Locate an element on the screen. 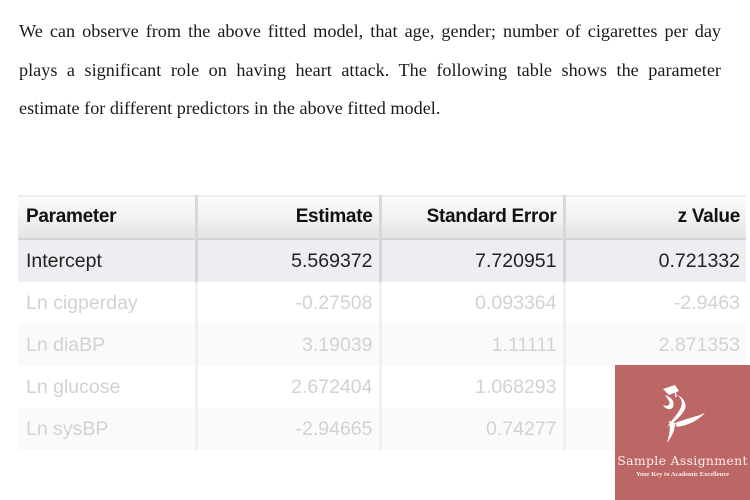 The image size is (750, 500). table-row: Ln cigperday -0.27508 0.093364 -2.9463 is located at coordinates (382, 303).